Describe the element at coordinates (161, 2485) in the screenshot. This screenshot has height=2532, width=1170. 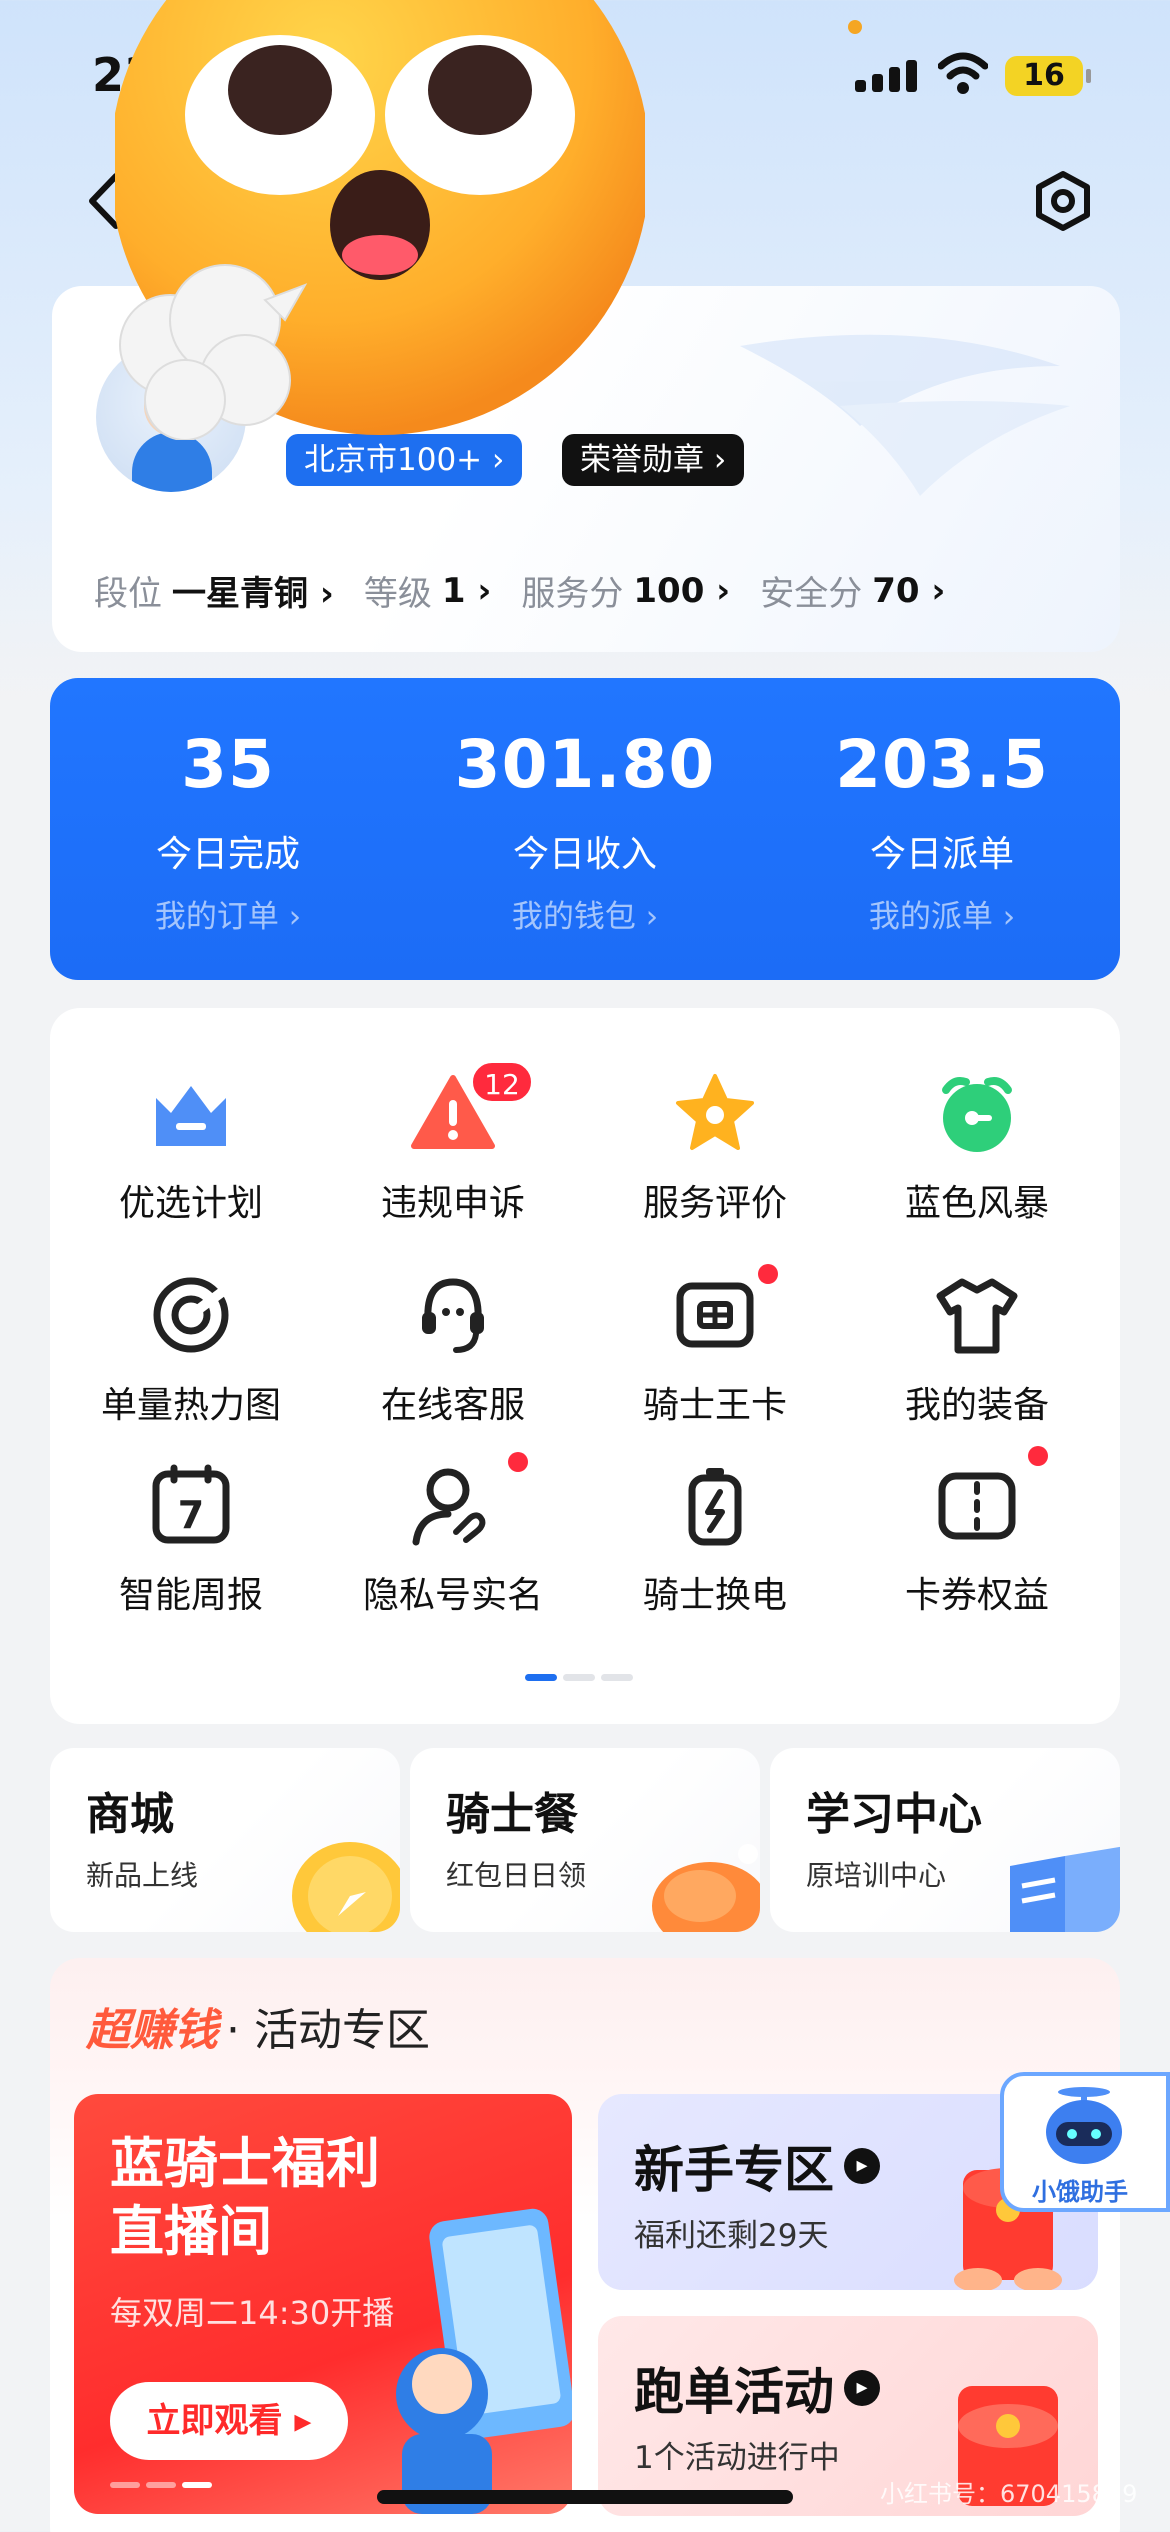
I see `banner-page-indicator` at that location.